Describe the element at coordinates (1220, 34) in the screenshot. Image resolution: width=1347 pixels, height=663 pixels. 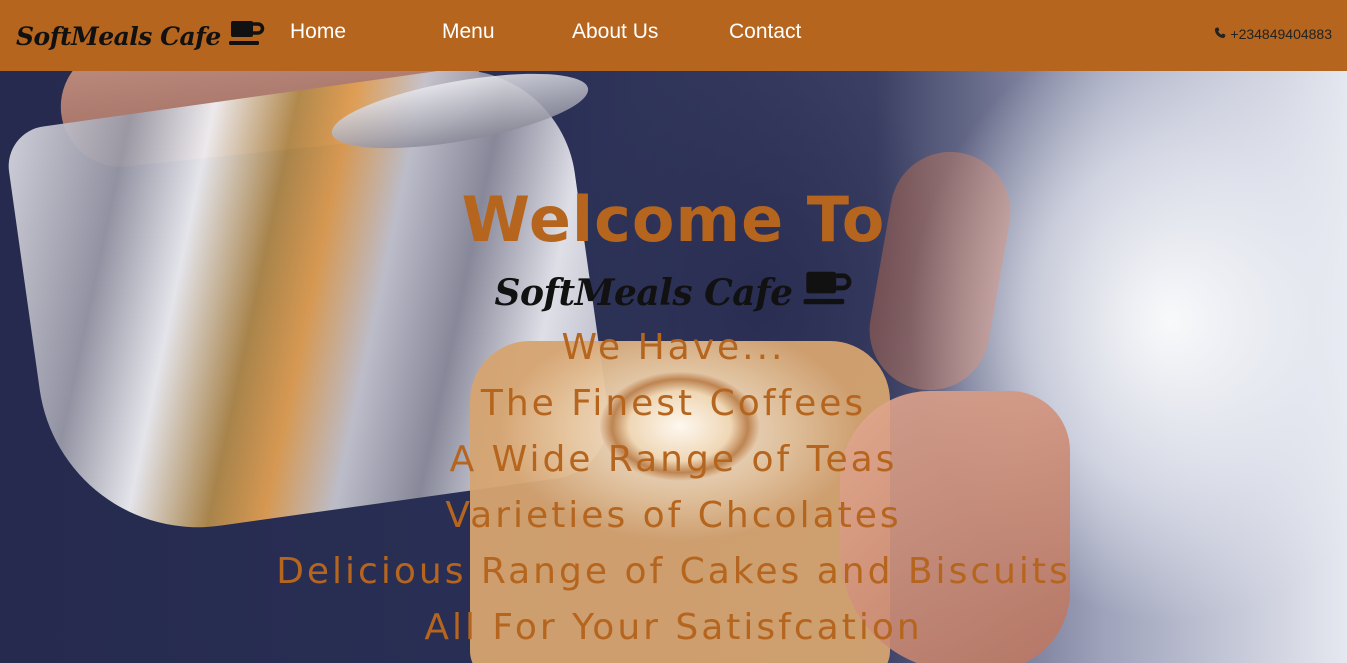
I see `phone-icon` at that location.